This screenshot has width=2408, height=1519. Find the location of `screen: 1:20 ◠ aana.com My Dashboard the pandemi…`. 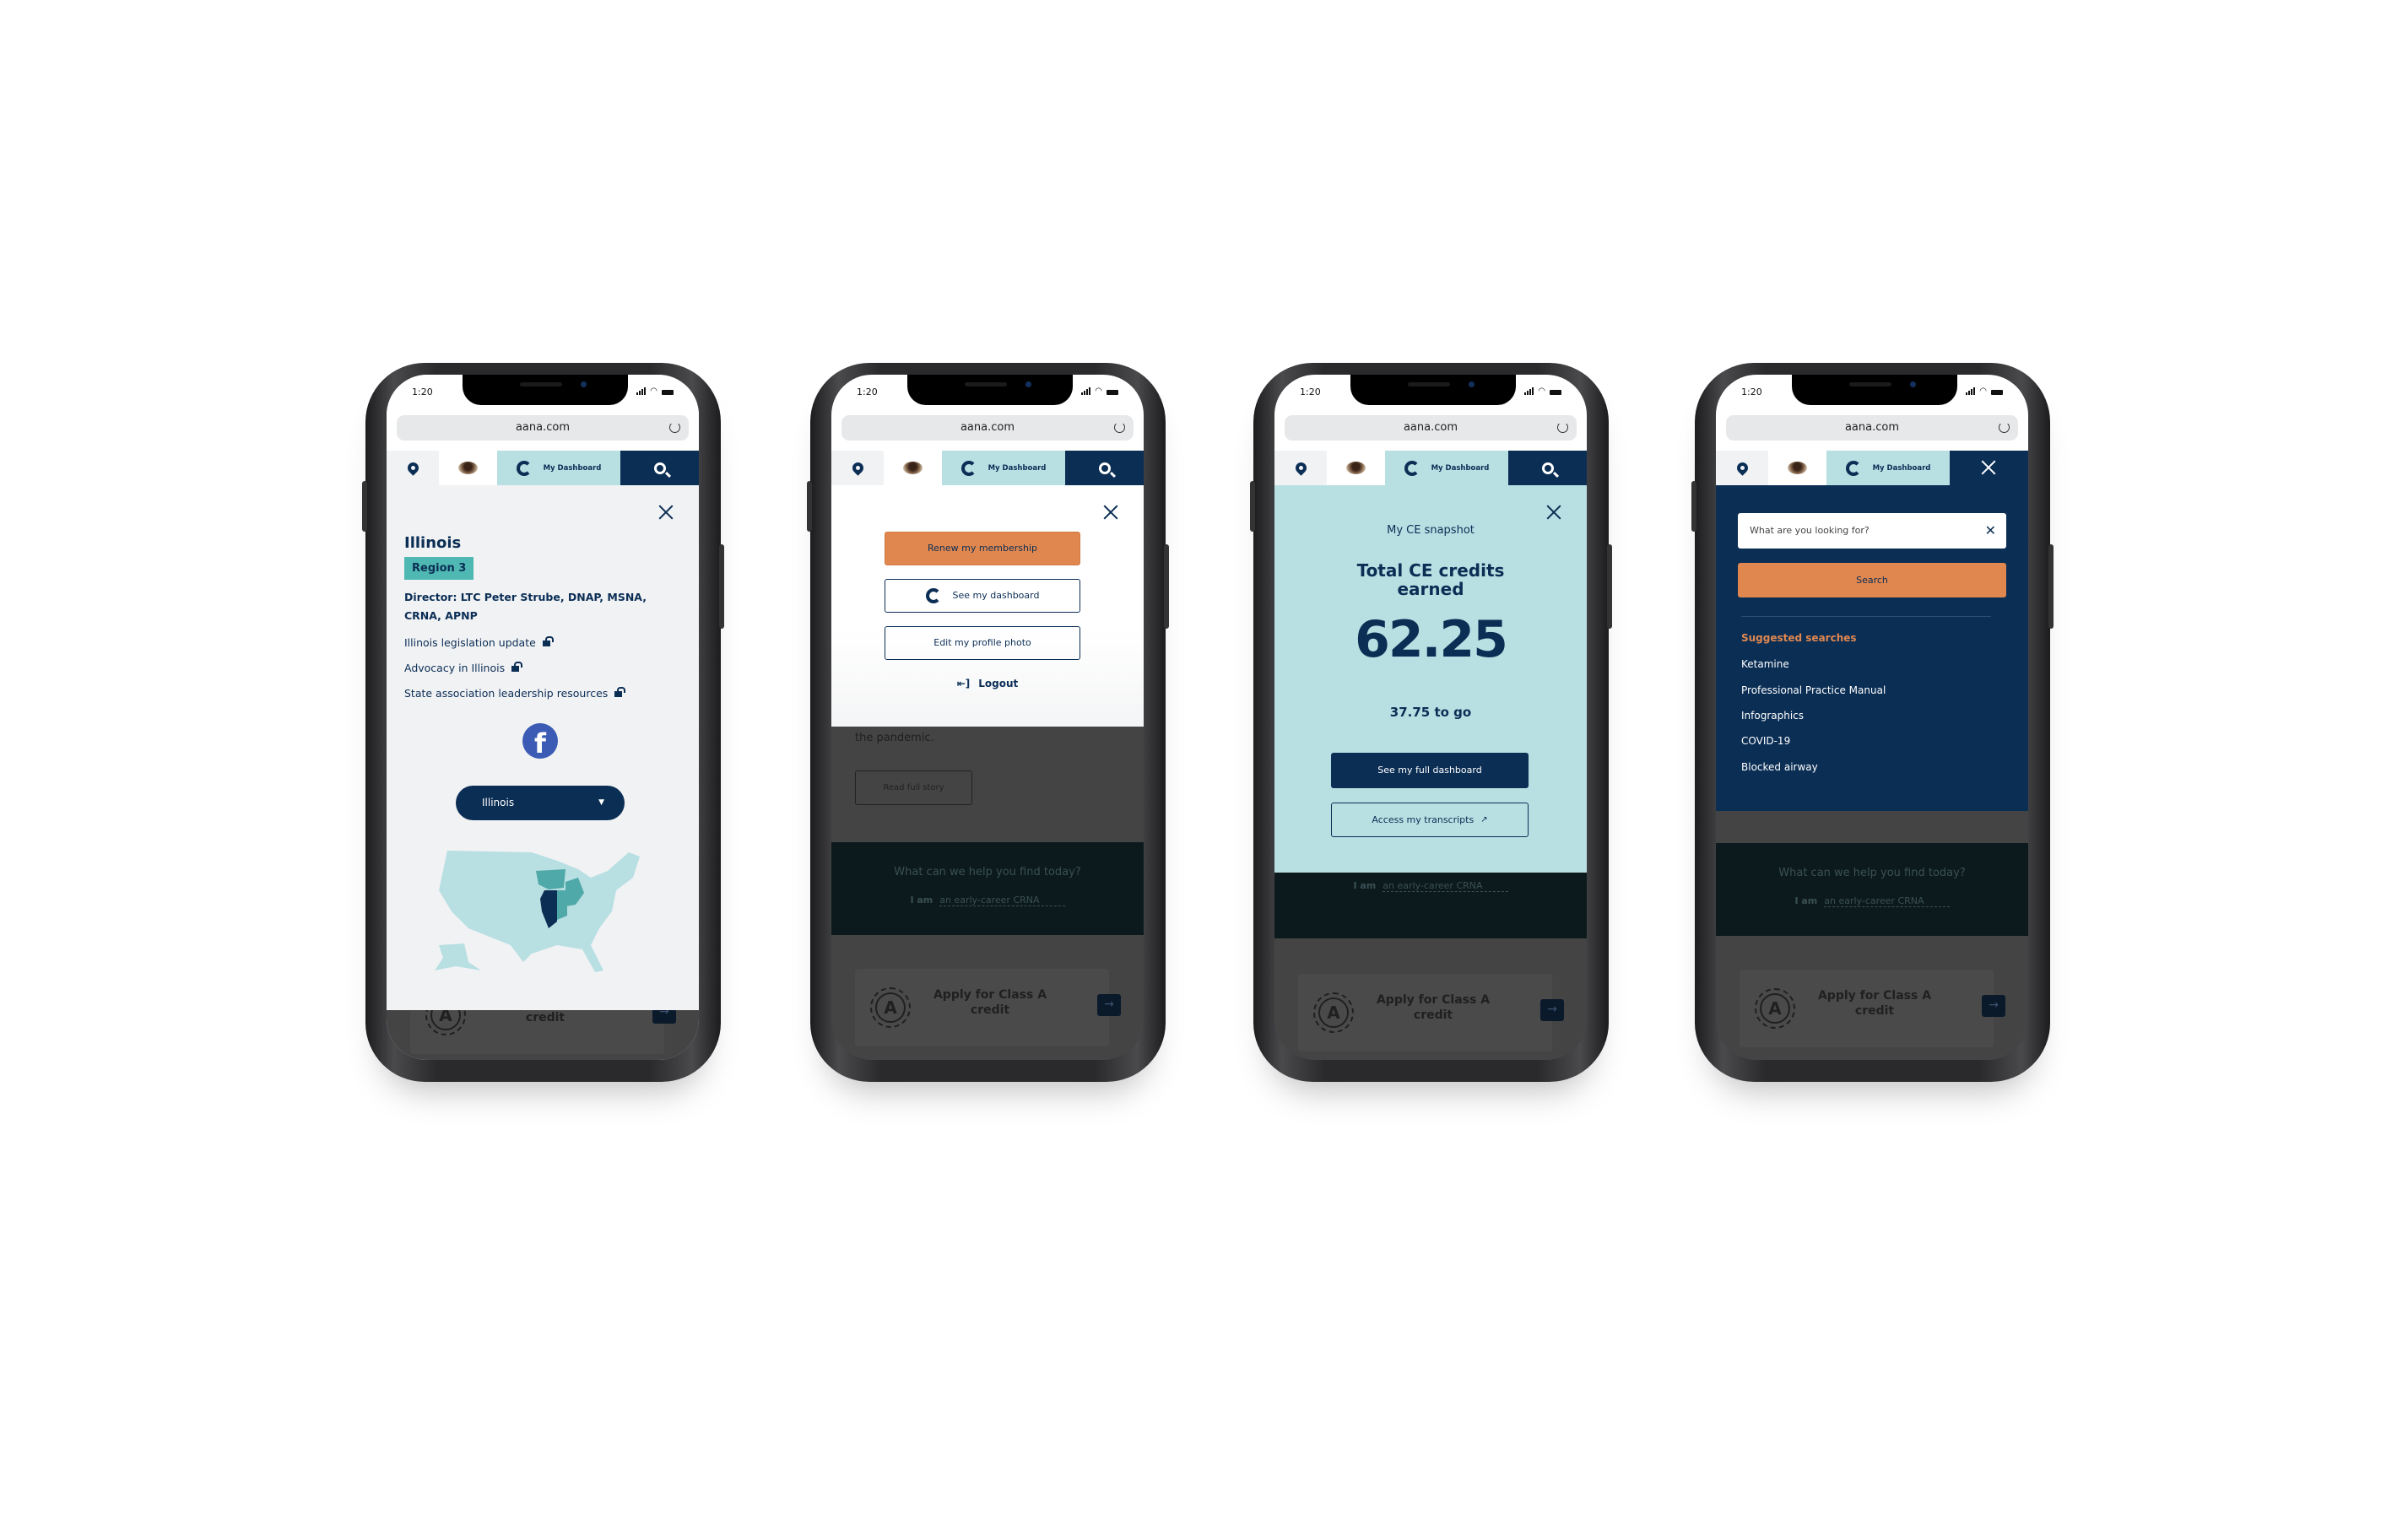

screen: 1:20 ◠ aana.com My Dashboard the pandemi… is located at coordinates (987, 717).